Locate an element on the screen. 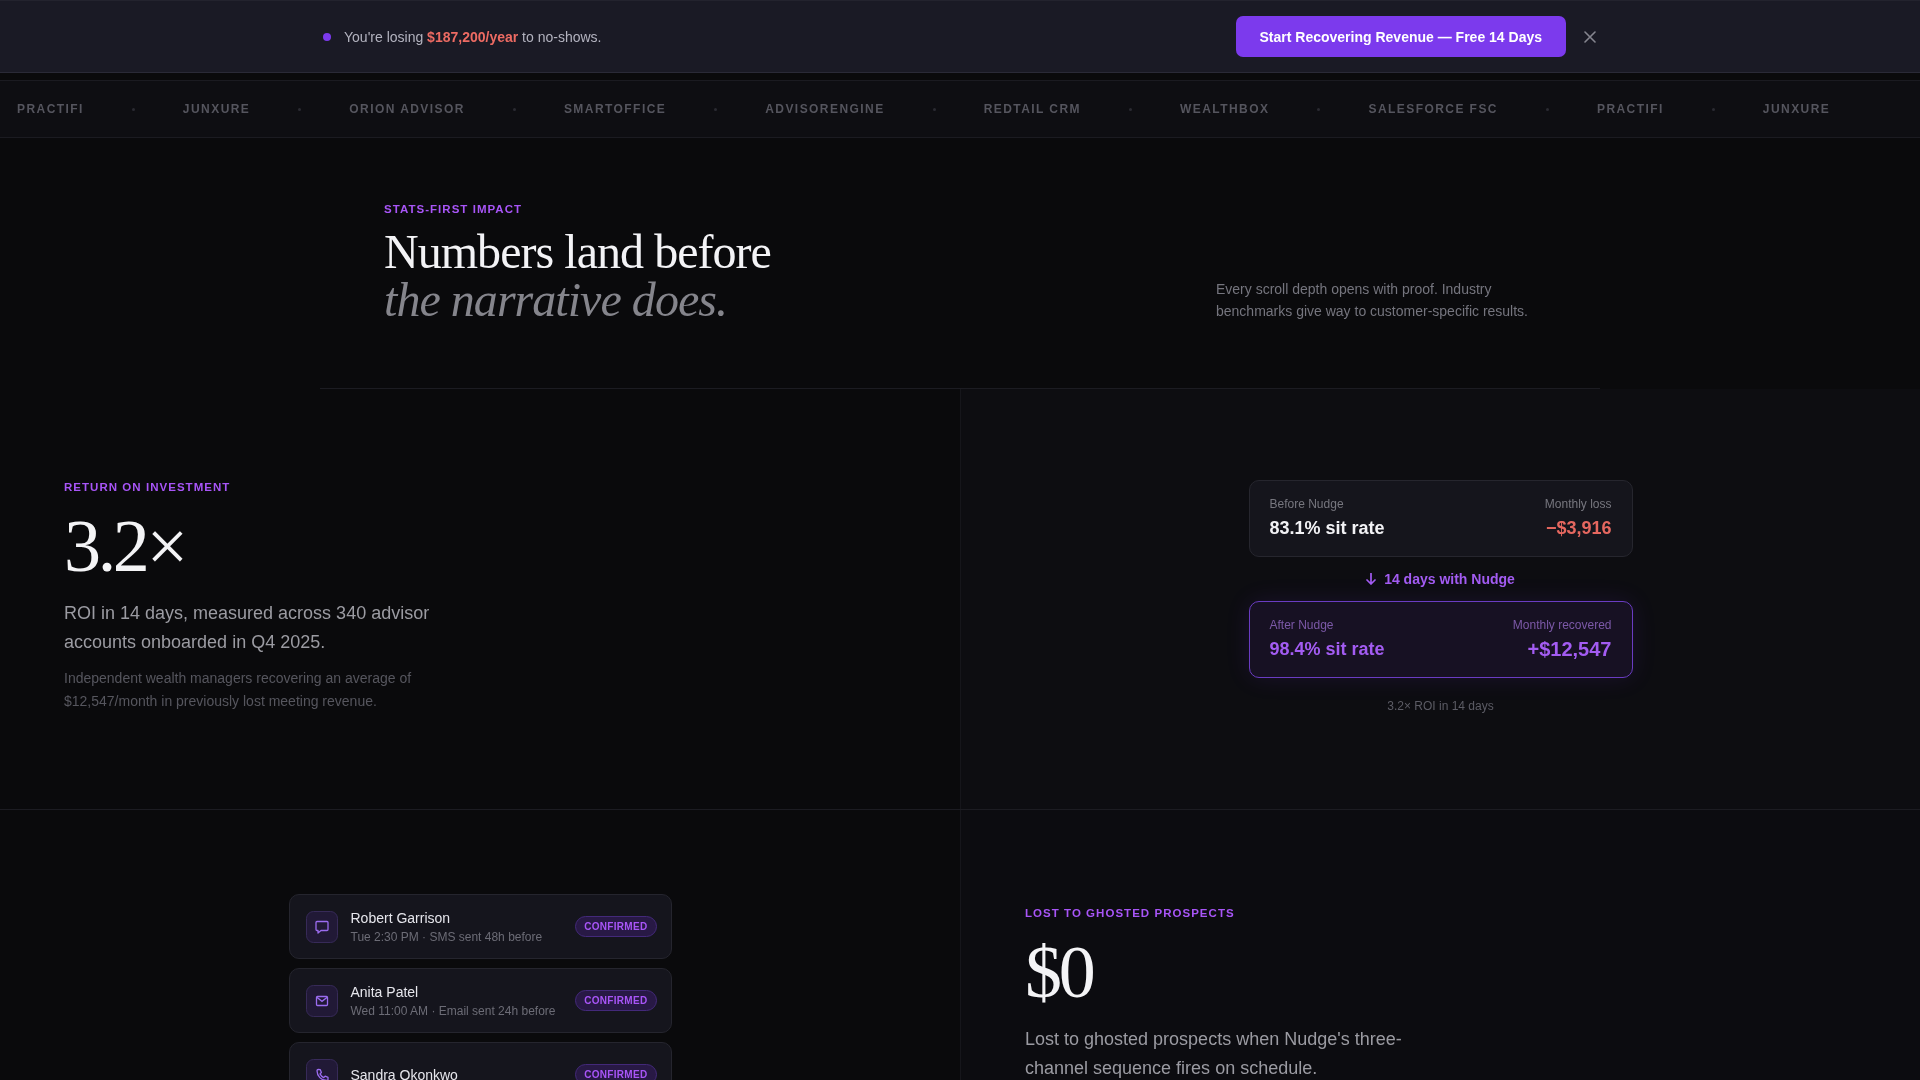 This screenshot has width=1920, height=1080. card-side-value: −$3,916 is located at coordinates (1578, 528).